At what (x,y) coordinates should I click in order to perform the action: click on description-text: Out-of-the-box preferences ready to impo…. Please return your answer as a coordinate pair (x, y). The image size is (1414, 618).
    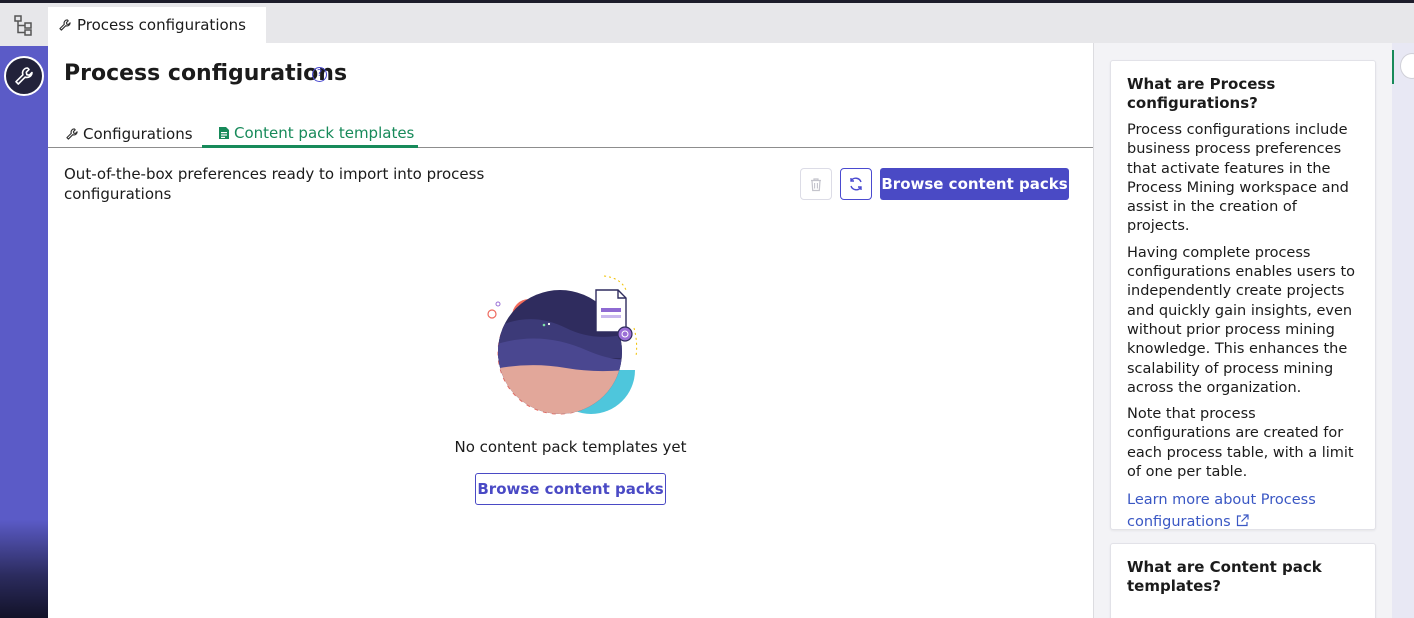
    Looking at the image, I should click on (274, 184).